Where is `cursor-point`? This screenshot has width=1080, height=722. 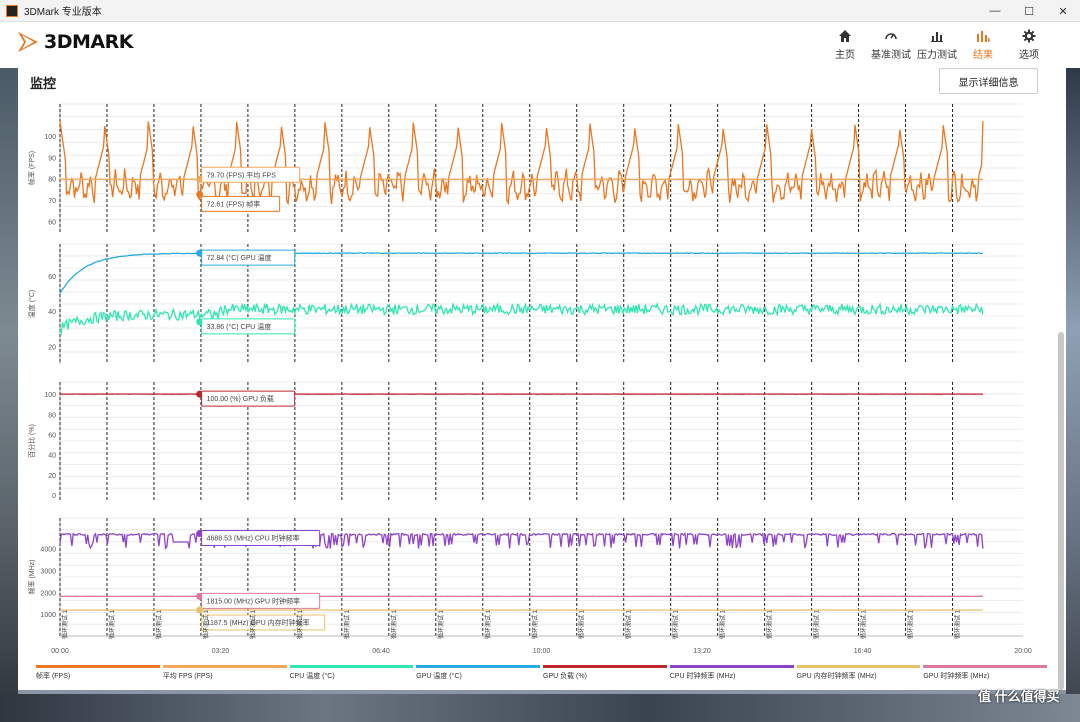 cursor-point is located at coordinates (200, 610).